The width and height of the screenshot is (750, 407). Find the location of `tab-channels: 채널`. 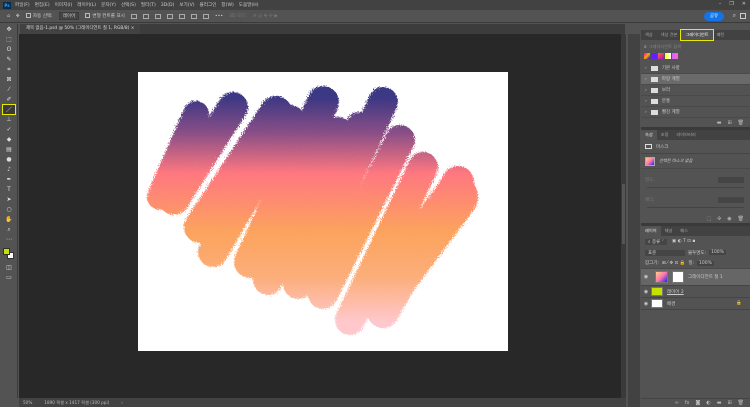

tab-channels: 채널 is located at coordinates (669, 231).